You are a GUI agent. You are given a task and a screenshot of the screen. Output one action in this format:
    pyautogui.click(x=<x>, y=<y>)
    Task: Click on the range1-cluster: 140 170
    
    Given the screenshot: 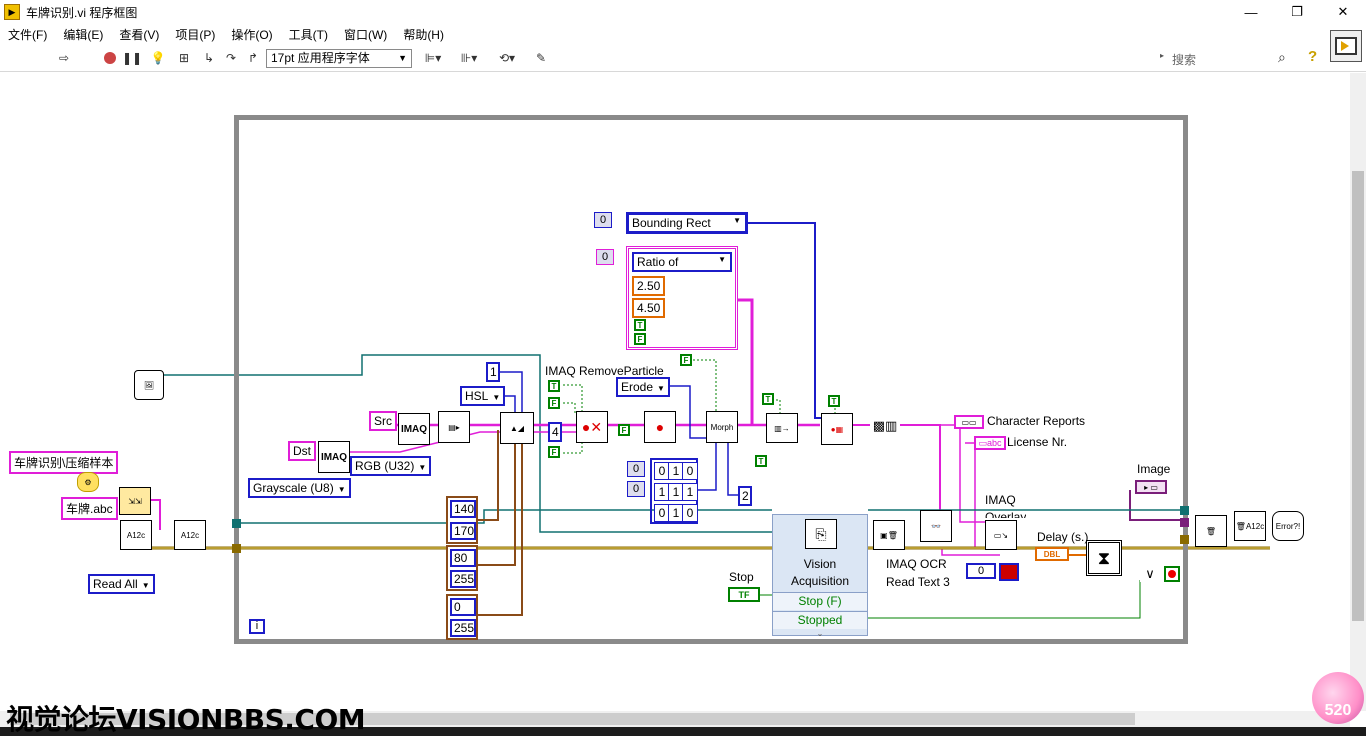 What is the action you would take?
    pyautogui.click(x=462, y=520)
    